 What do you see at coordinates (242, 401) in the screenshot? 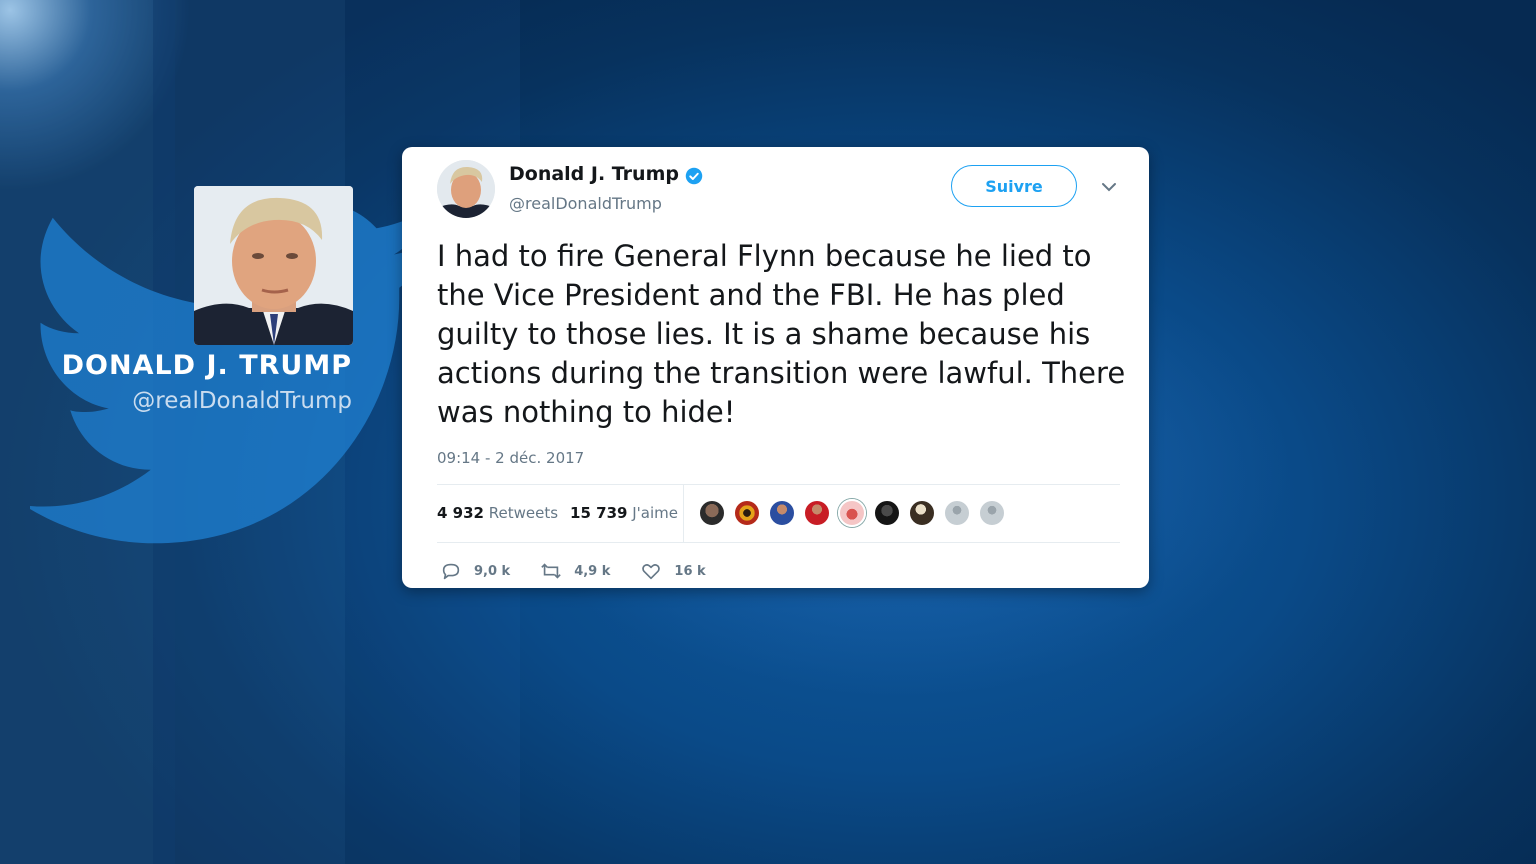
I see `side-author-handle: @realDonaldTrump` at bounding box center [242, 401].